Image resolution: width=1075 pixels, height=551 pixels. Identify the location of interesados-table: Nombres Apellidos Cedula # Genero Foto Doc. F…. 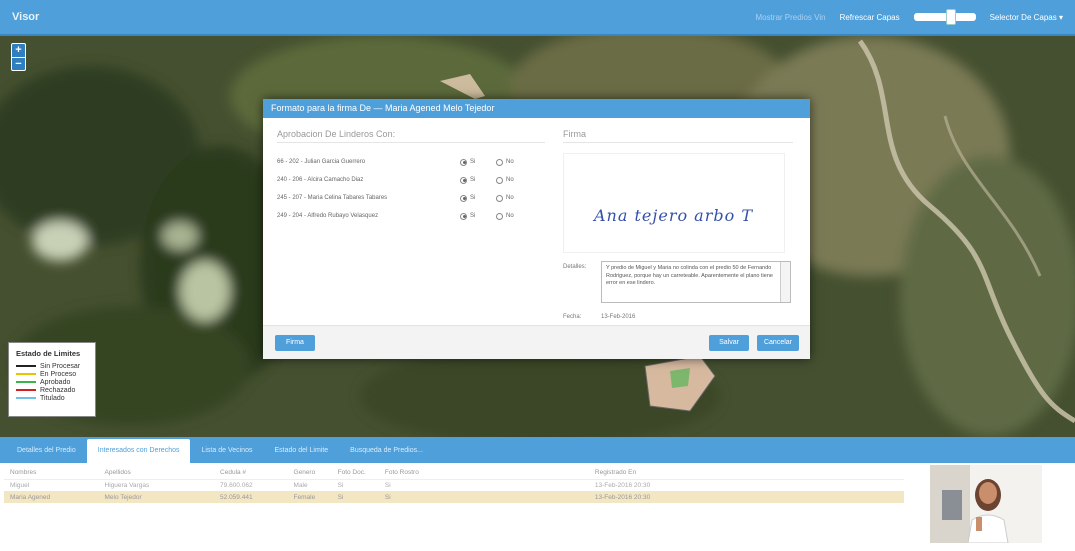
(454, 485).